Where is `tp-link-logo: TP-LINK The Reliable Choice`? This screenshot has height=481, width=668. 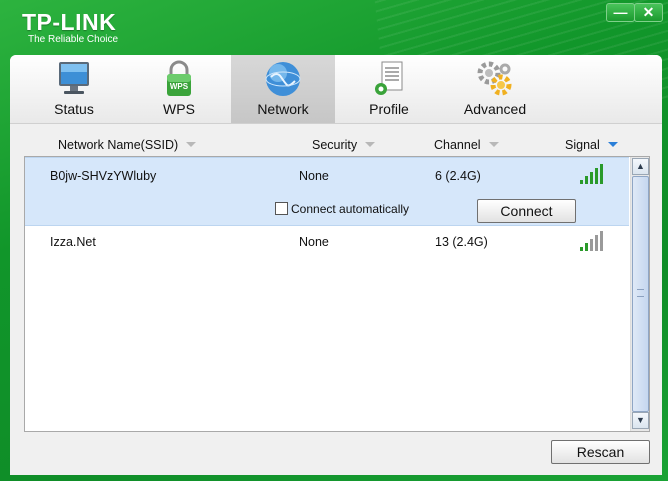
tp-link-logo: TP-LINK The Reliable Choice is located at coordinates (70, 27).